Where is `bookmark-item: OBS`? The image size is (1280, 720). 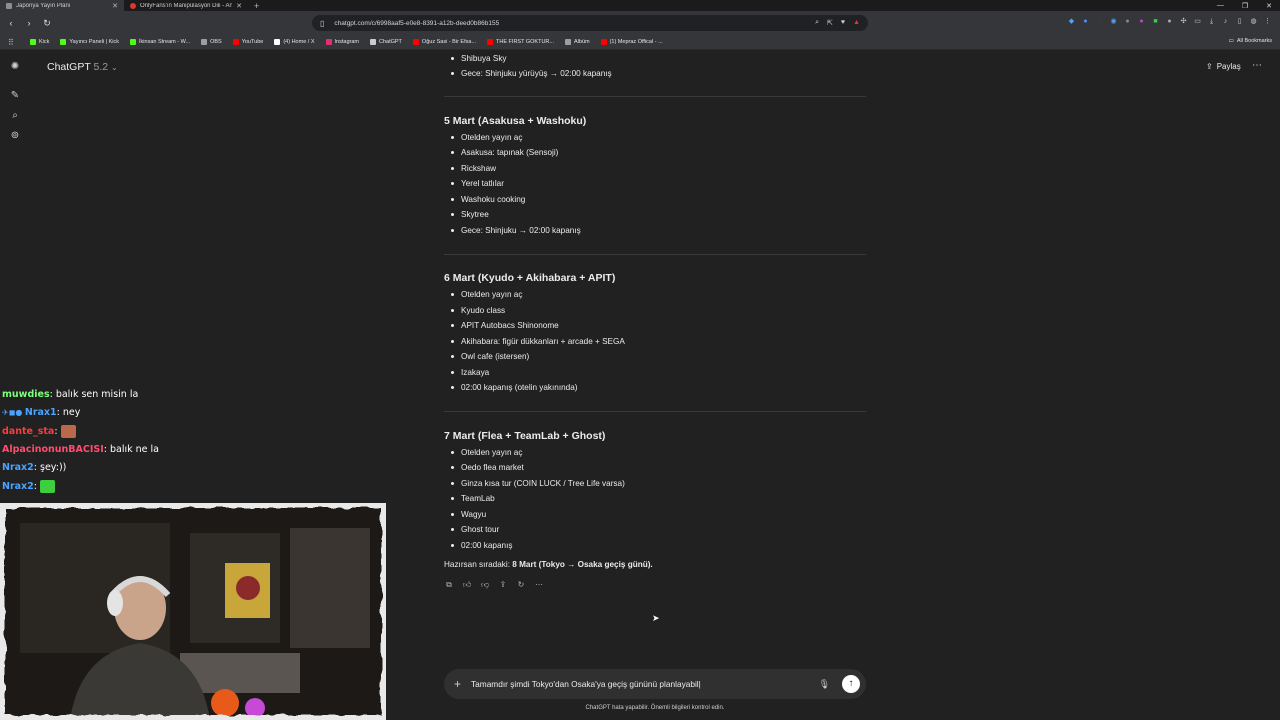
bookmark-item: OBS is located at coordinates (211, 42).